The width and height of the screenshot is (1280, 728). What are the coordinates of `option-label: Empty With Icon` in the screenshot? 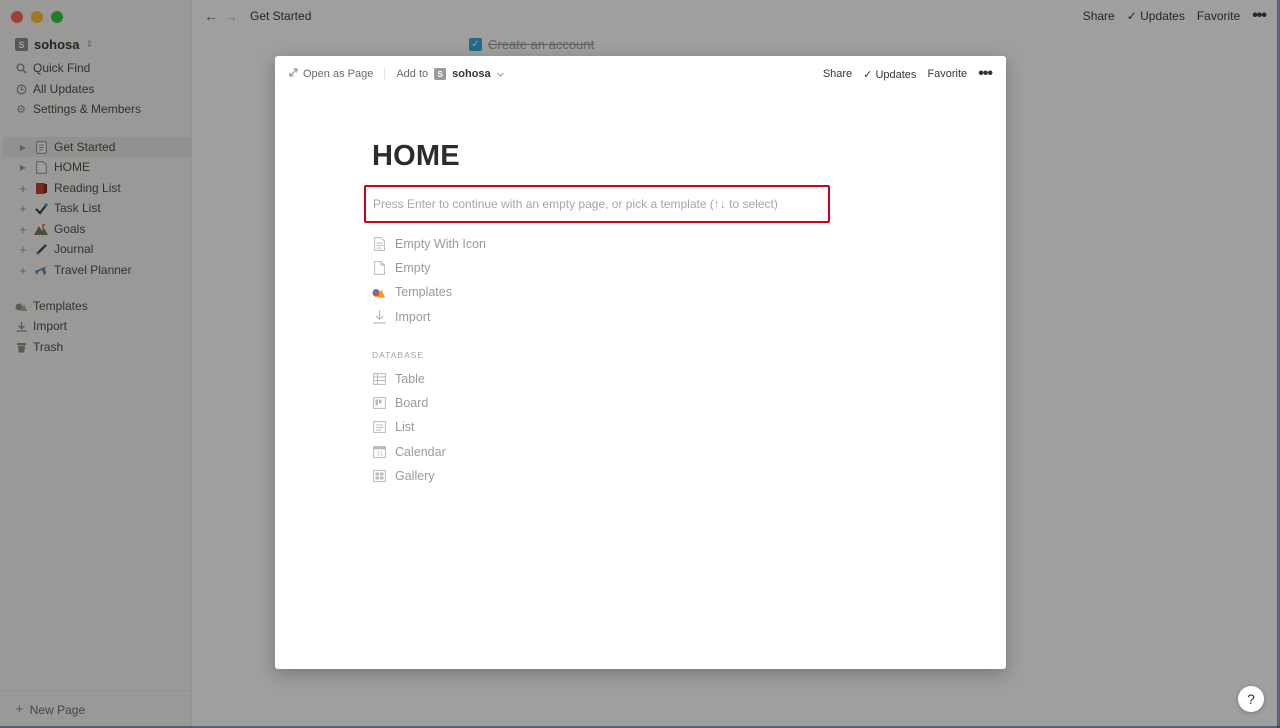 It's located at (440, 244).